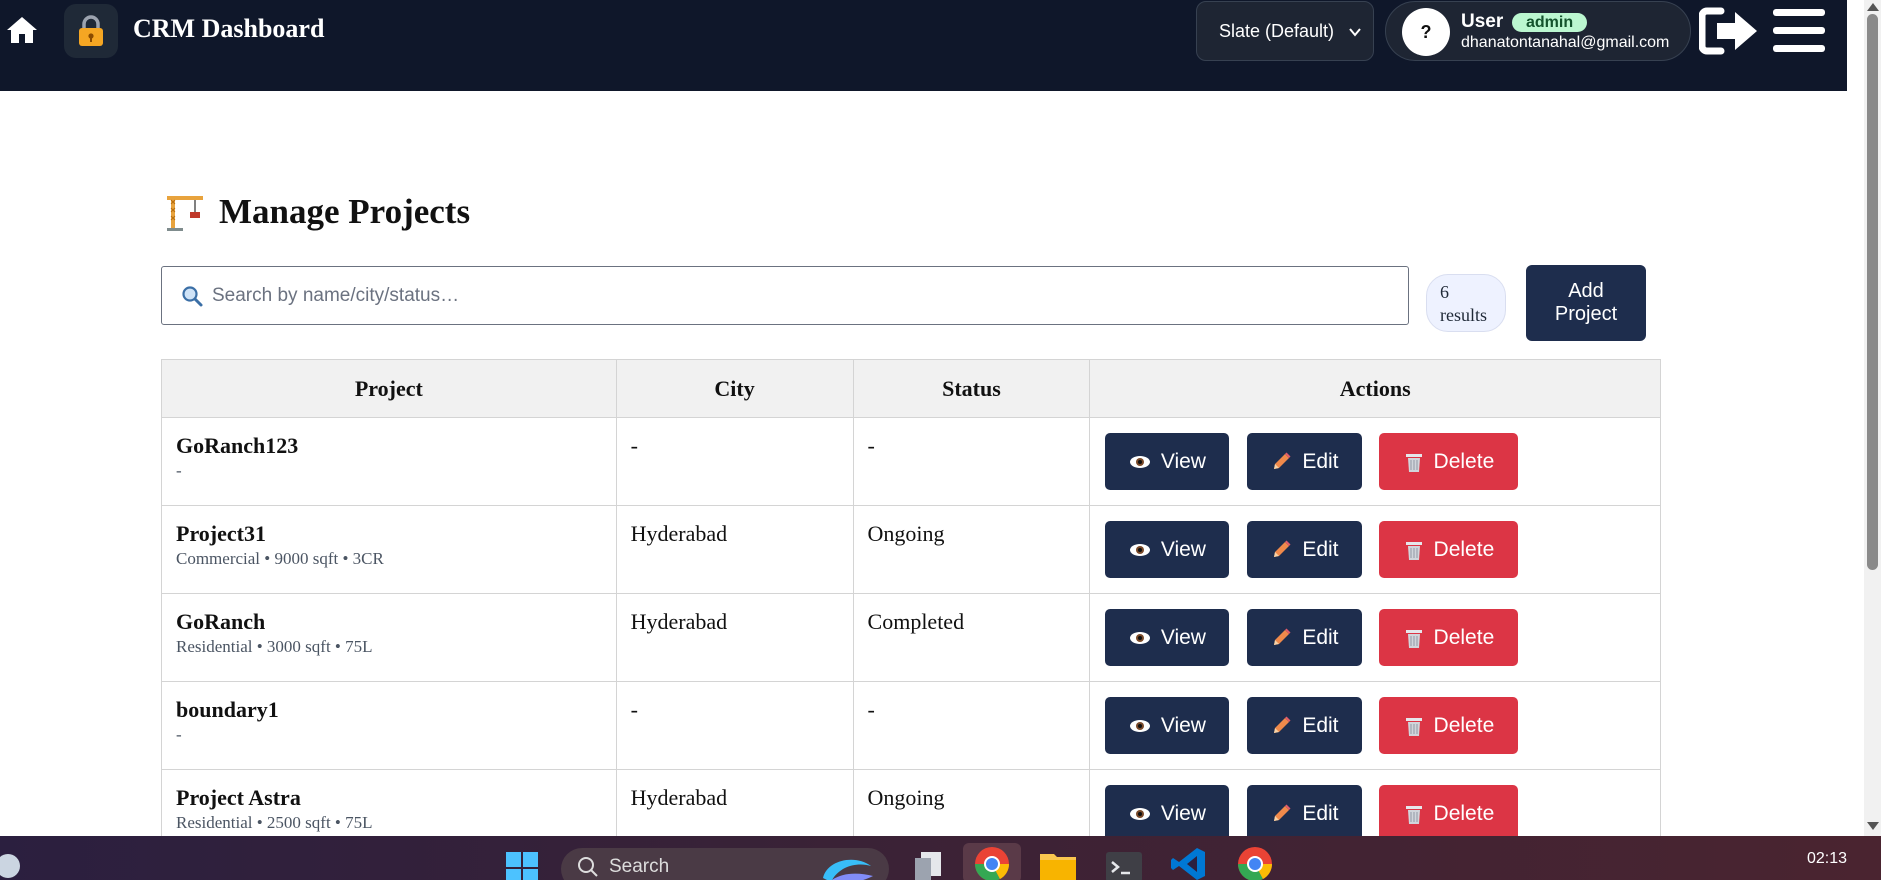 This screenshot has height=880, width=1881. What do you see at coordinates (927, 861) in the screenshot?
I see `task-view-icon` at bounding box center [927, 861].